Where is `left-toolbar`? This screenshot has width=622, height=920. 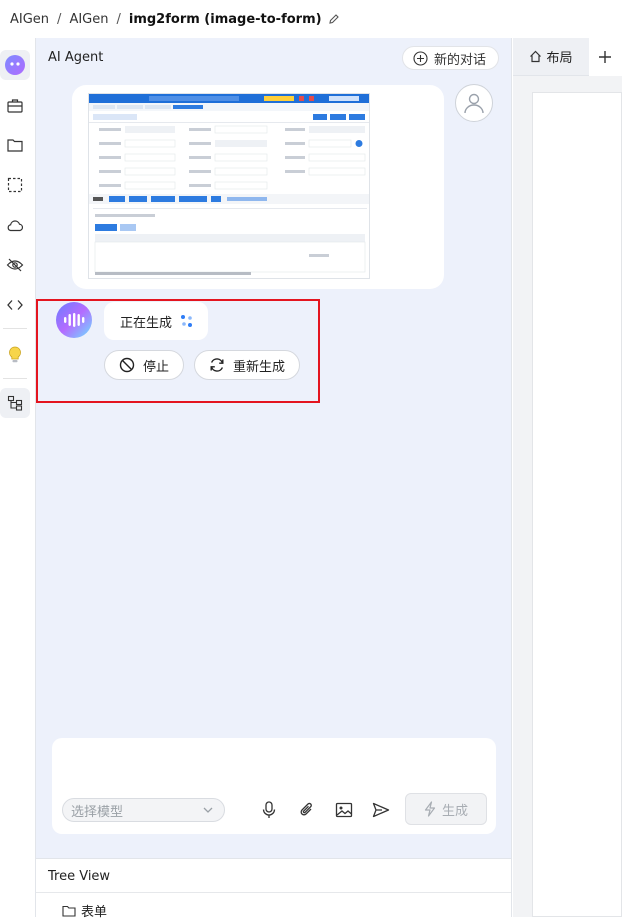 left-toolbar is located at coordinates (15, 477).